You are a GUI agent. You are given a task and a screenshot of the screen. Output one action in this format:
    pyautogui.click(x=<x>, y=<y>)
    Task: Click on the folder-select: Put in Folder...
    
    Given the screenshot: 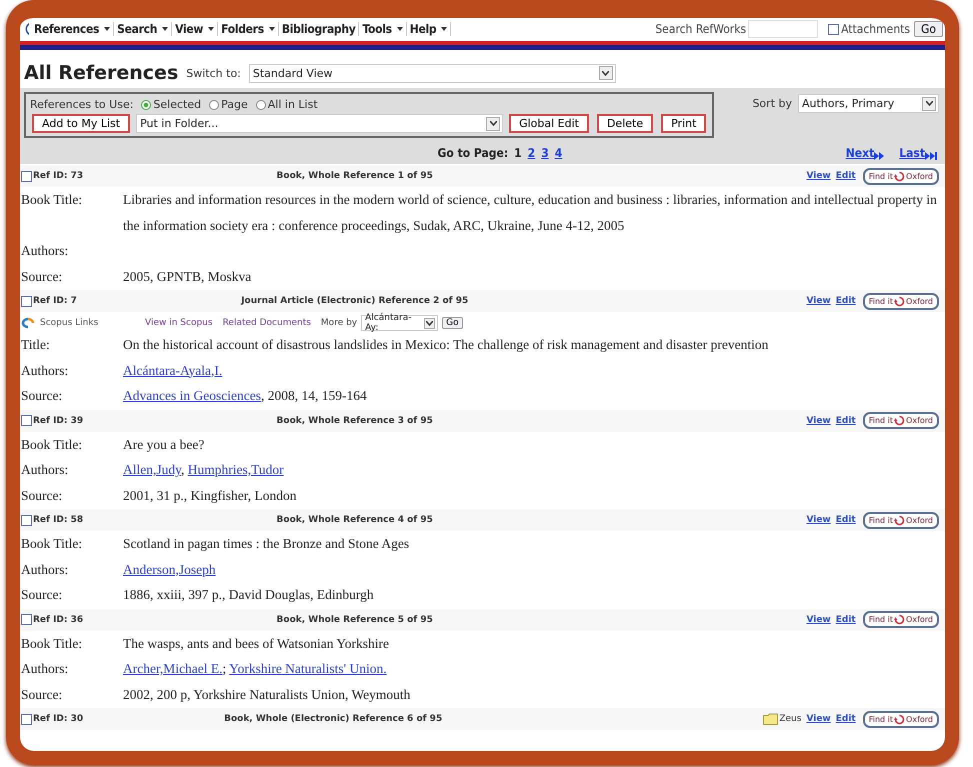 What is the action you would take?
    pyautogui.click(x=320, y=123)
    